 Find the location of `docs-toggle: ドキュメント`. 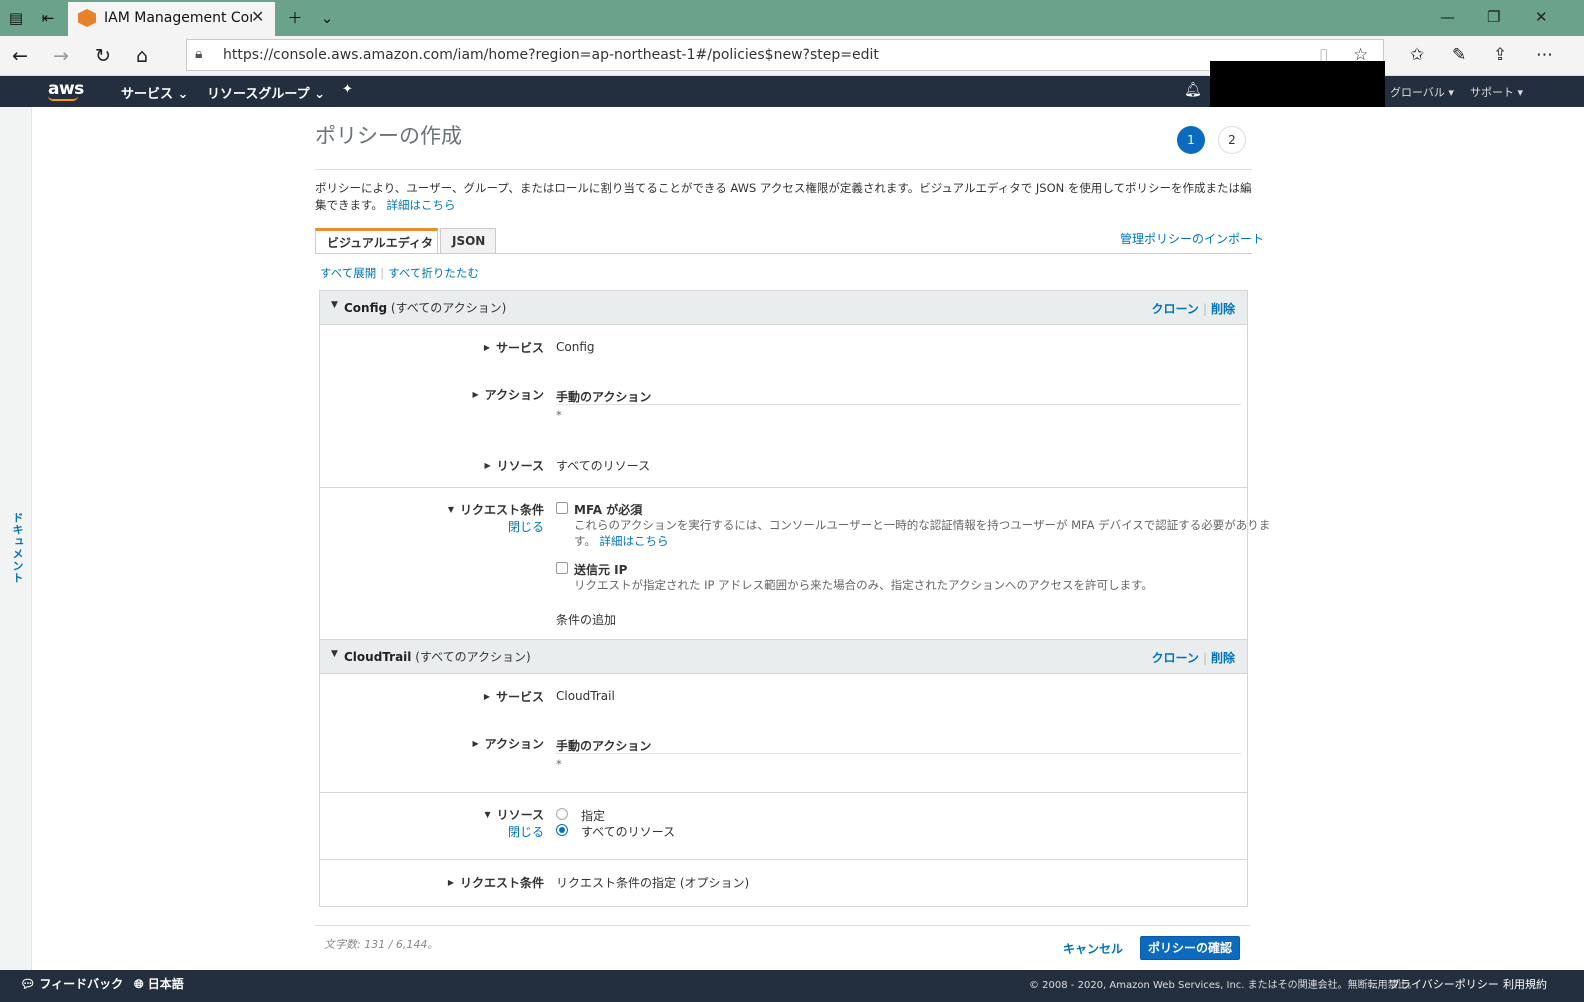

docs-toggle: ドキュメント is located at coordinates (17, 548).